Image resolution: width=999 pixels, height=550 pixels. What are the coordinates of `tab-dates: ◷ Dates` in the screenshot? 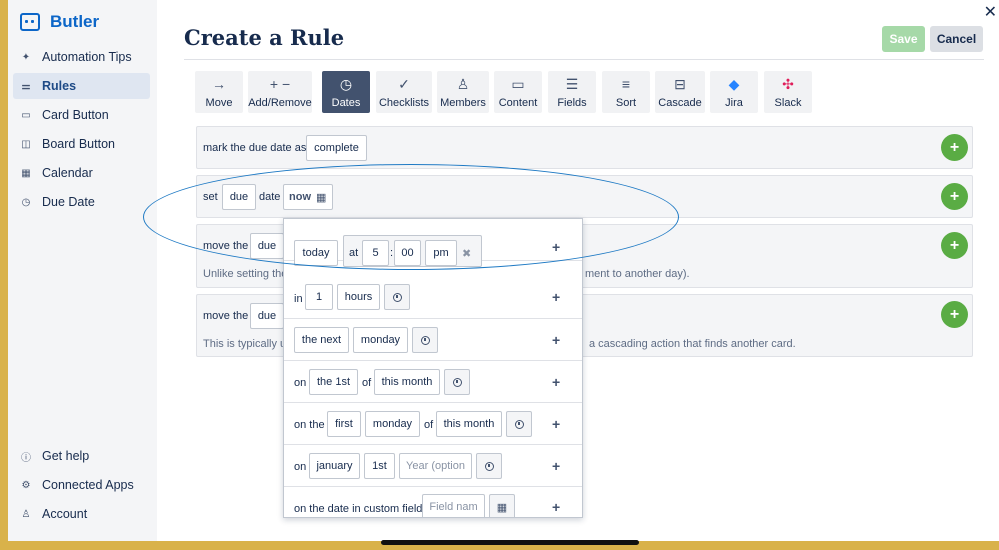 It's located at (346, 92).